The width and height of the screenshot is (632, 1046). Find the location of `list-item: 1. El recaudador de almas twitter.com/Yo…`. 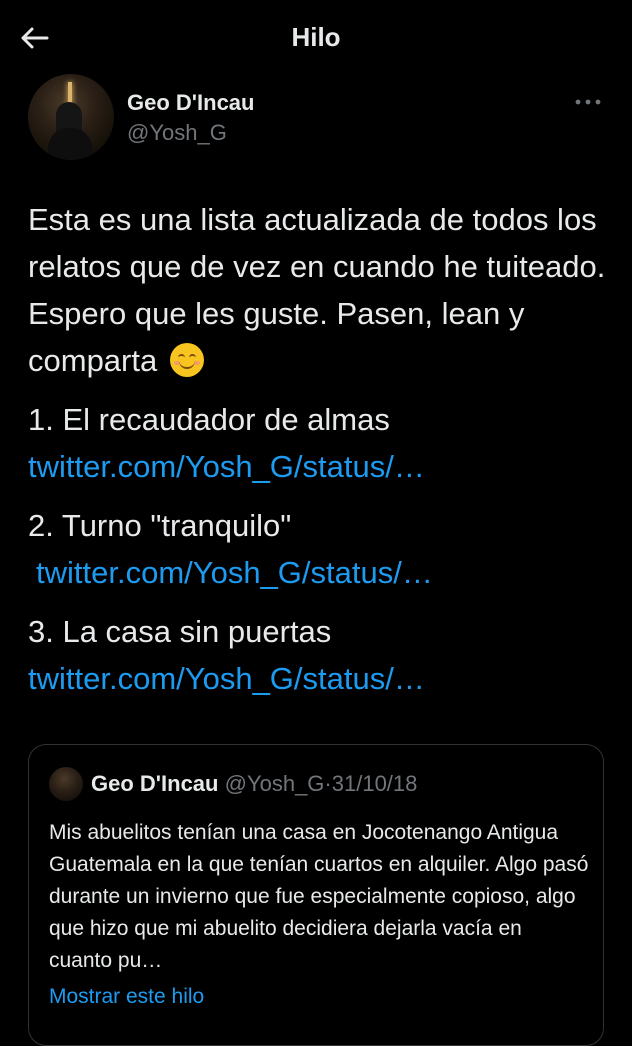

list-item: 1. El recaudador de almas twitter.com/Yo… is located at coordinates (318, 443).